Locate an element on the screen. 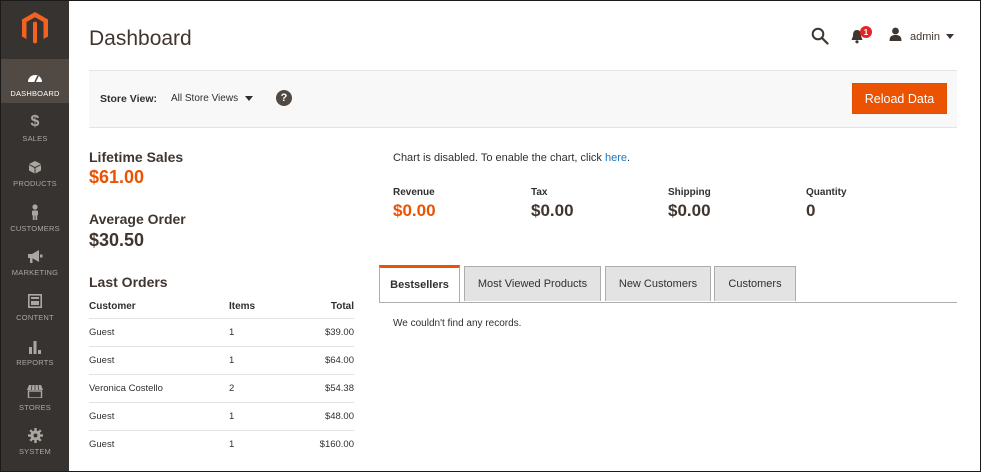  table-row: Veronica Costello 2 $54.38 is located at coordinates (221, 388).